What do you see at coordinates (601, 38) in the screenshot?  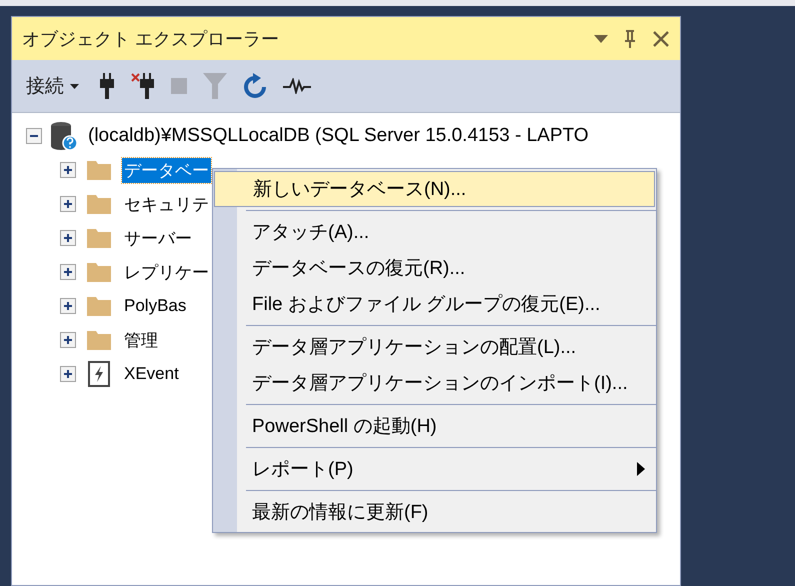 I see `dropdown-icon` at bounding box center [601, 38].